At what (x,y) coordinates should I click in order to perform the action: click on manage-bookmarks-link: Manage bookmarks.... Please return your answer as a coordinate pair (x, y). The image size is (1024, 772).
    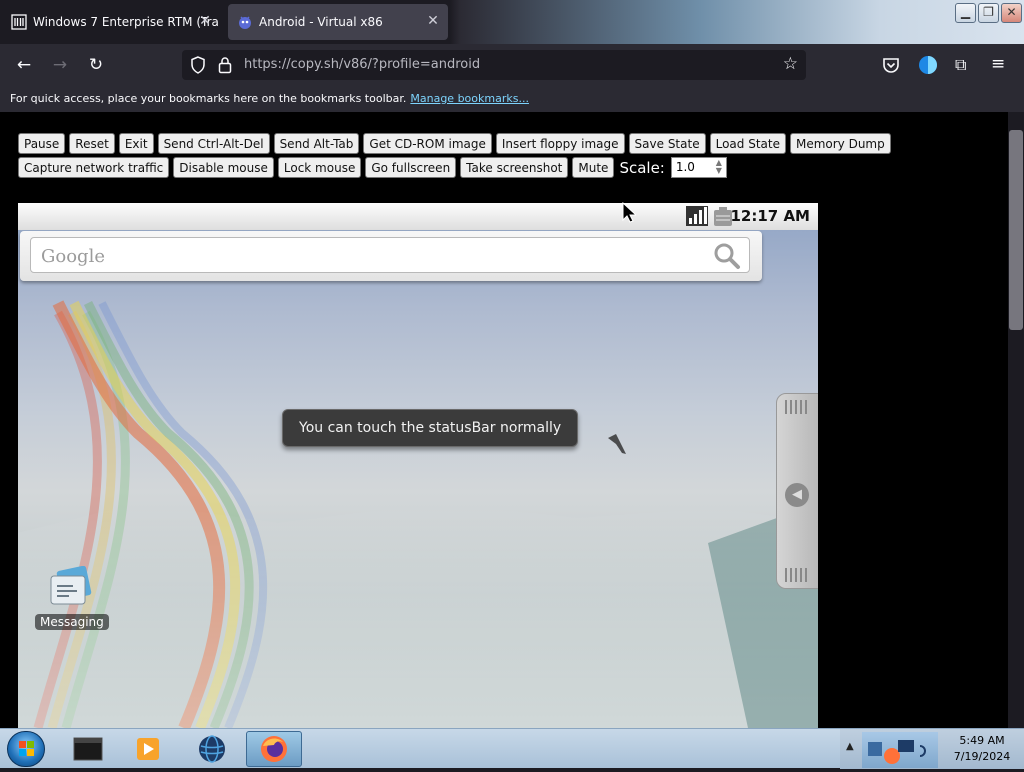
    Looking at the image, I should click on (469, 98).